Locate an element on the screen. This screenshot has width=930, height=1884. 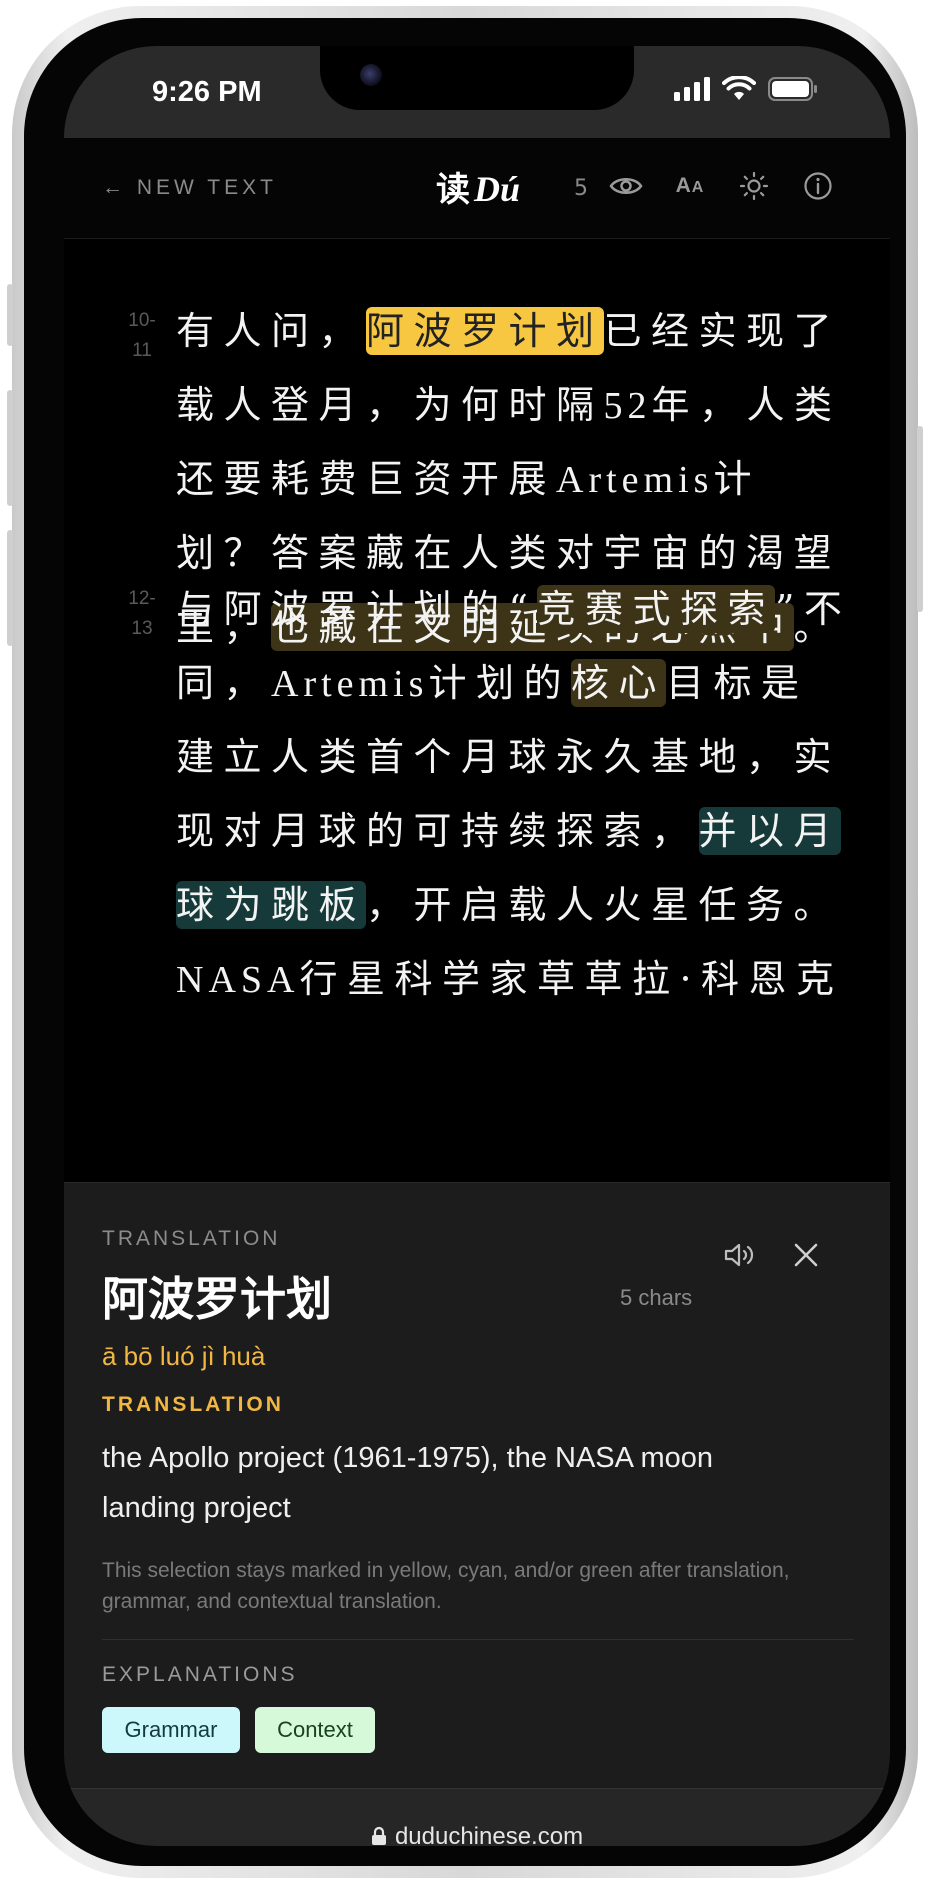
status-time: 9:26 PM is located at coordinates (207, 92).